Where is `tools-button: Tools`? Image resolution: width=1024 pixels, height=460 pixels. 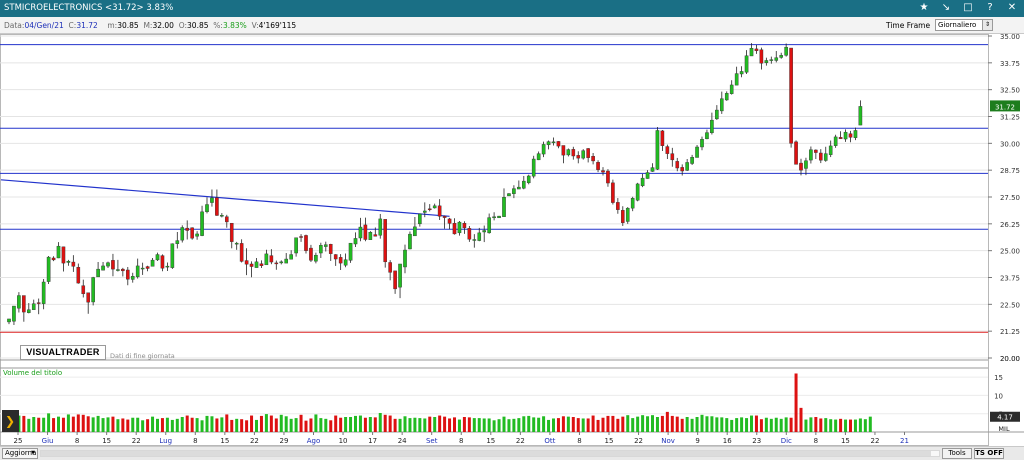
tools-button: Tools is located at coordinates (957, 453).